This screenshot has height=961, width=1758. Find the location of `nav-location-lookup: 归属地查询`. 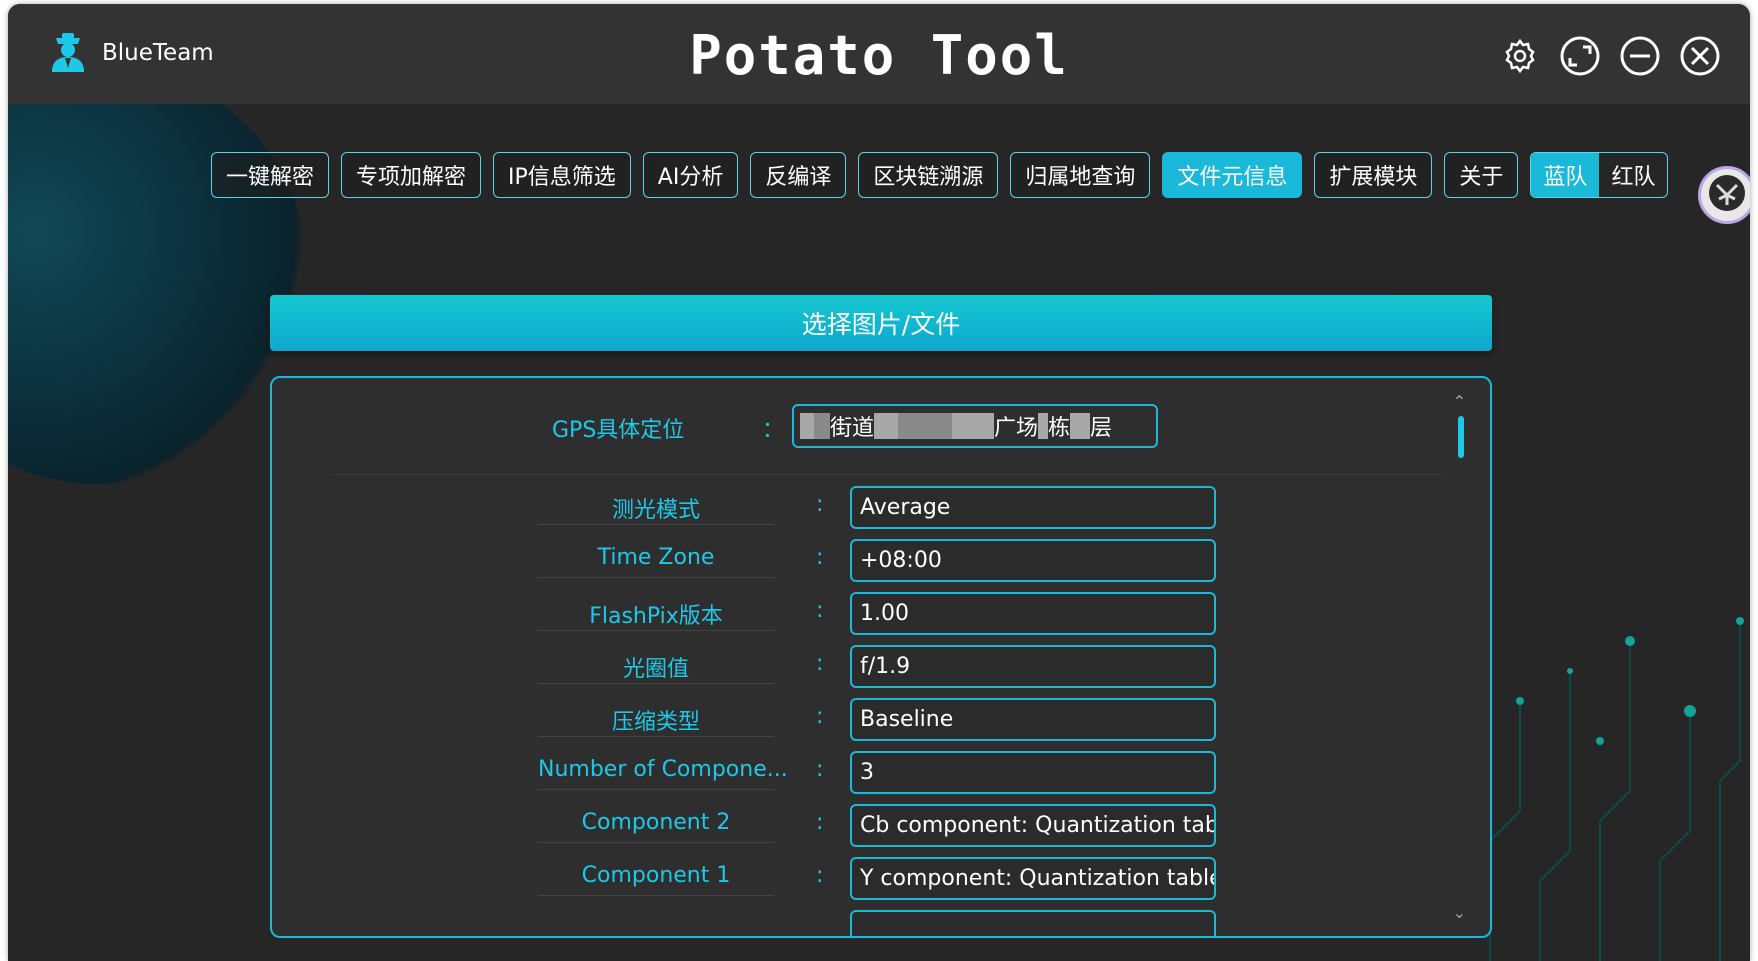

nav-location-lookup: 归属地查询 is located at coordinates (1080, 175).